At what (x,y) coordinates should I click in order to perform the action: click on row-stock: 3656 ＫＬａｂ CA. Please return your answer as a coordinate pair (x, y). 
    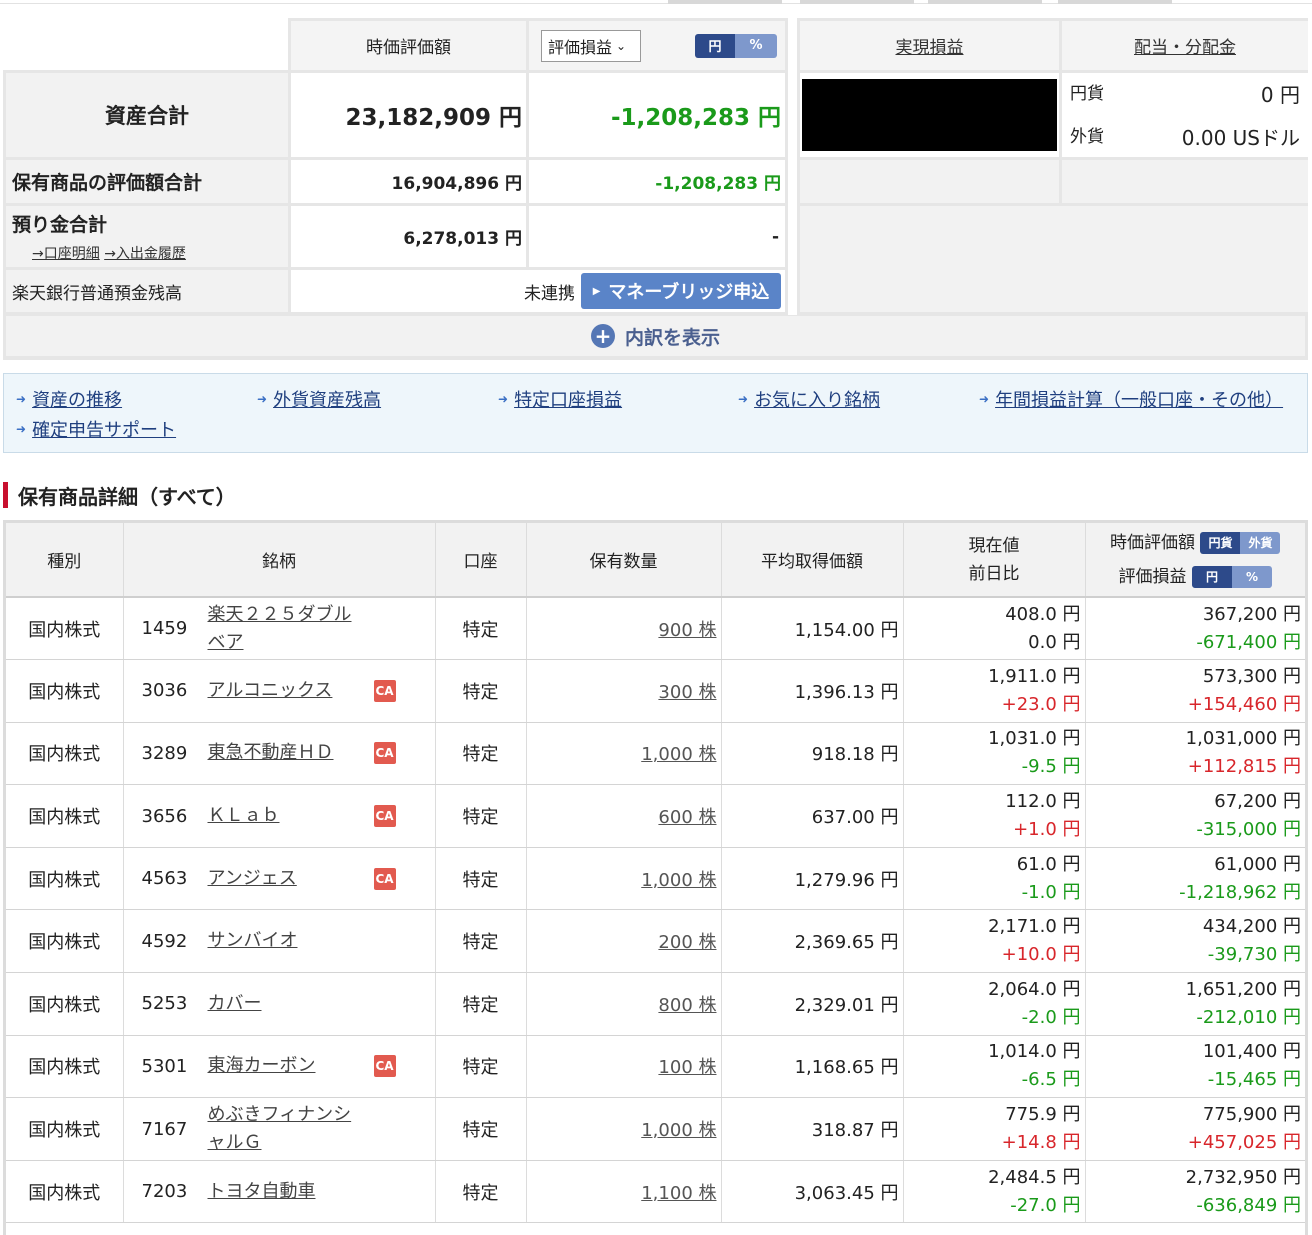
    Looking at the image, I should click on (279, 816).